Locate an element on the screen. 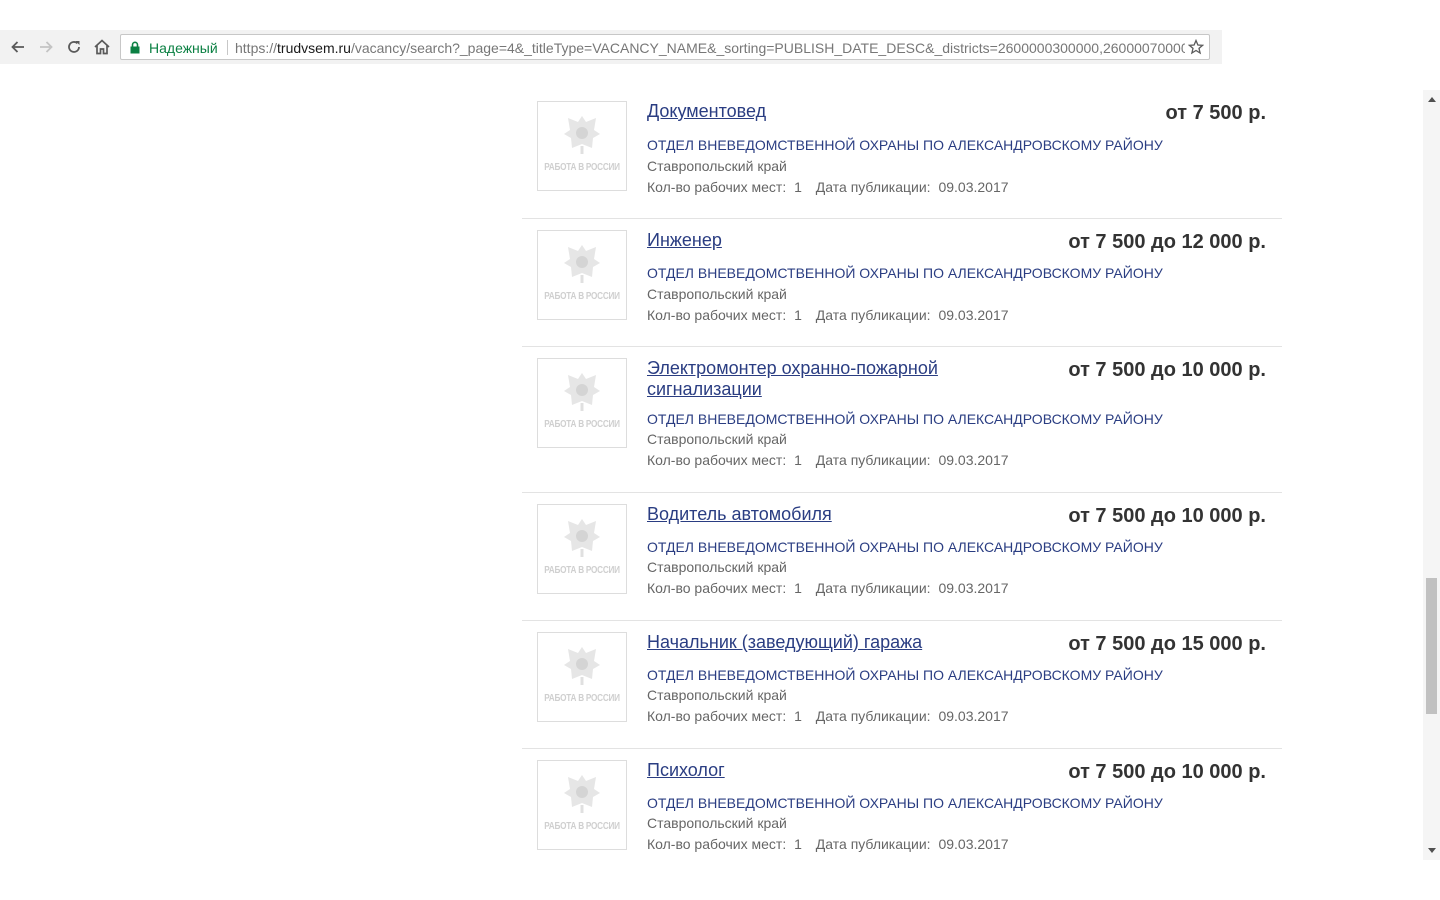 This screenshot has width=1440, height=900. address-separator is located at coordinates (227, 47).